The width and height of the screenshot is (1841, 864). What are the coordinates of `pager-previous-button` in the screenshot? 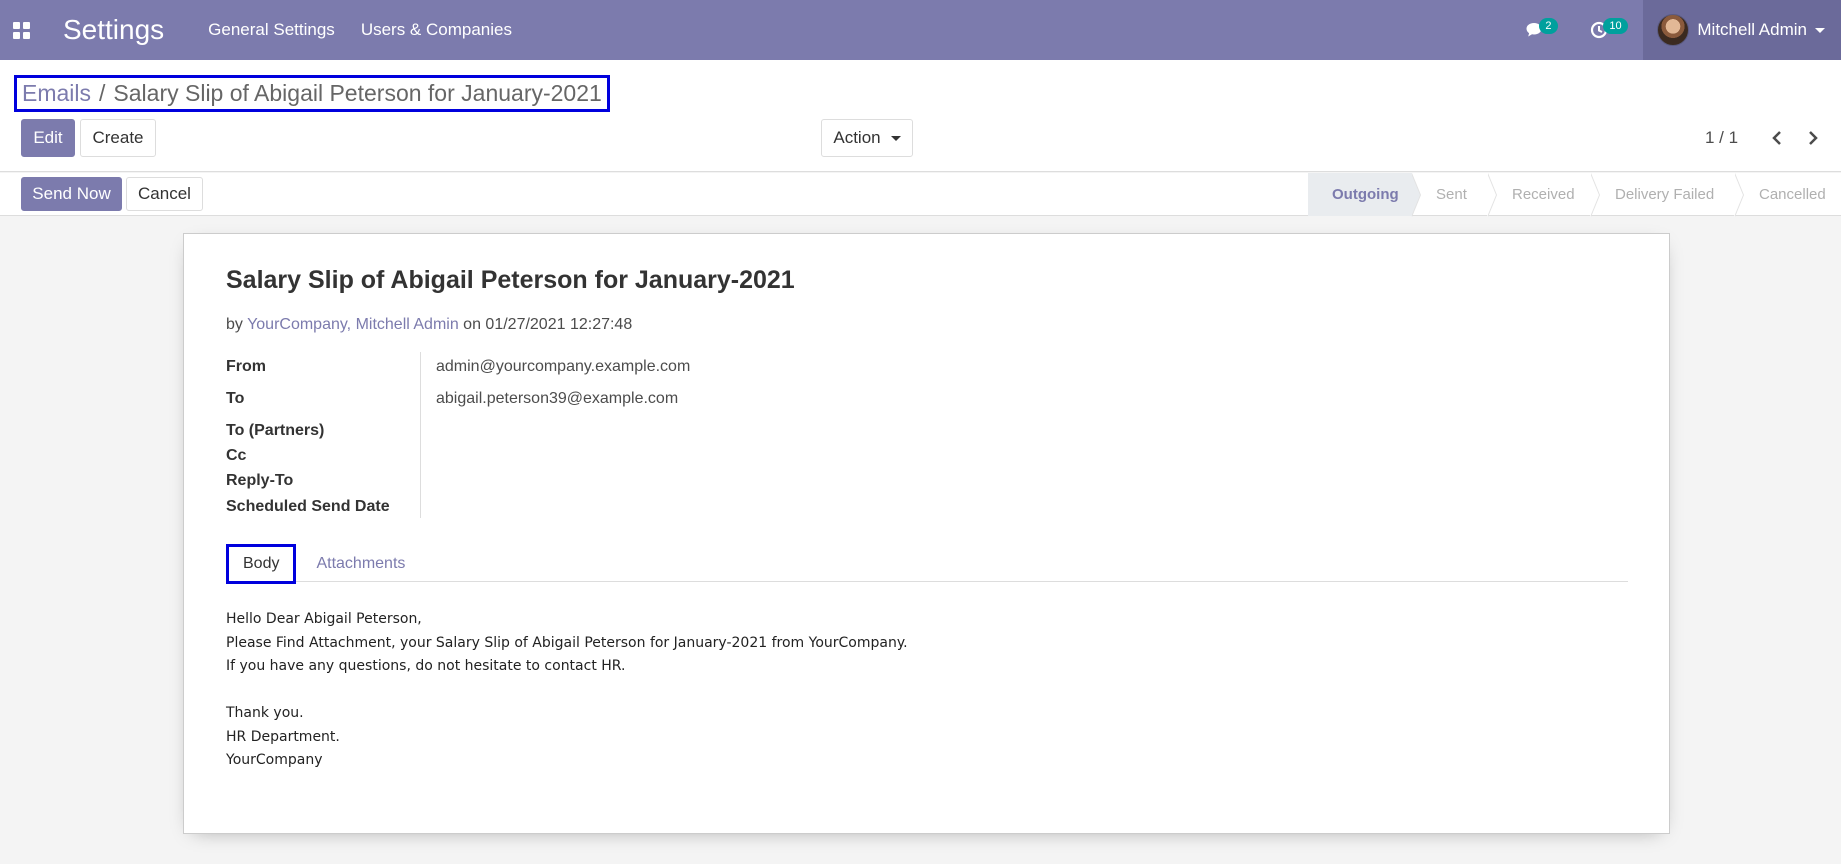 It's located at (1777, 138).